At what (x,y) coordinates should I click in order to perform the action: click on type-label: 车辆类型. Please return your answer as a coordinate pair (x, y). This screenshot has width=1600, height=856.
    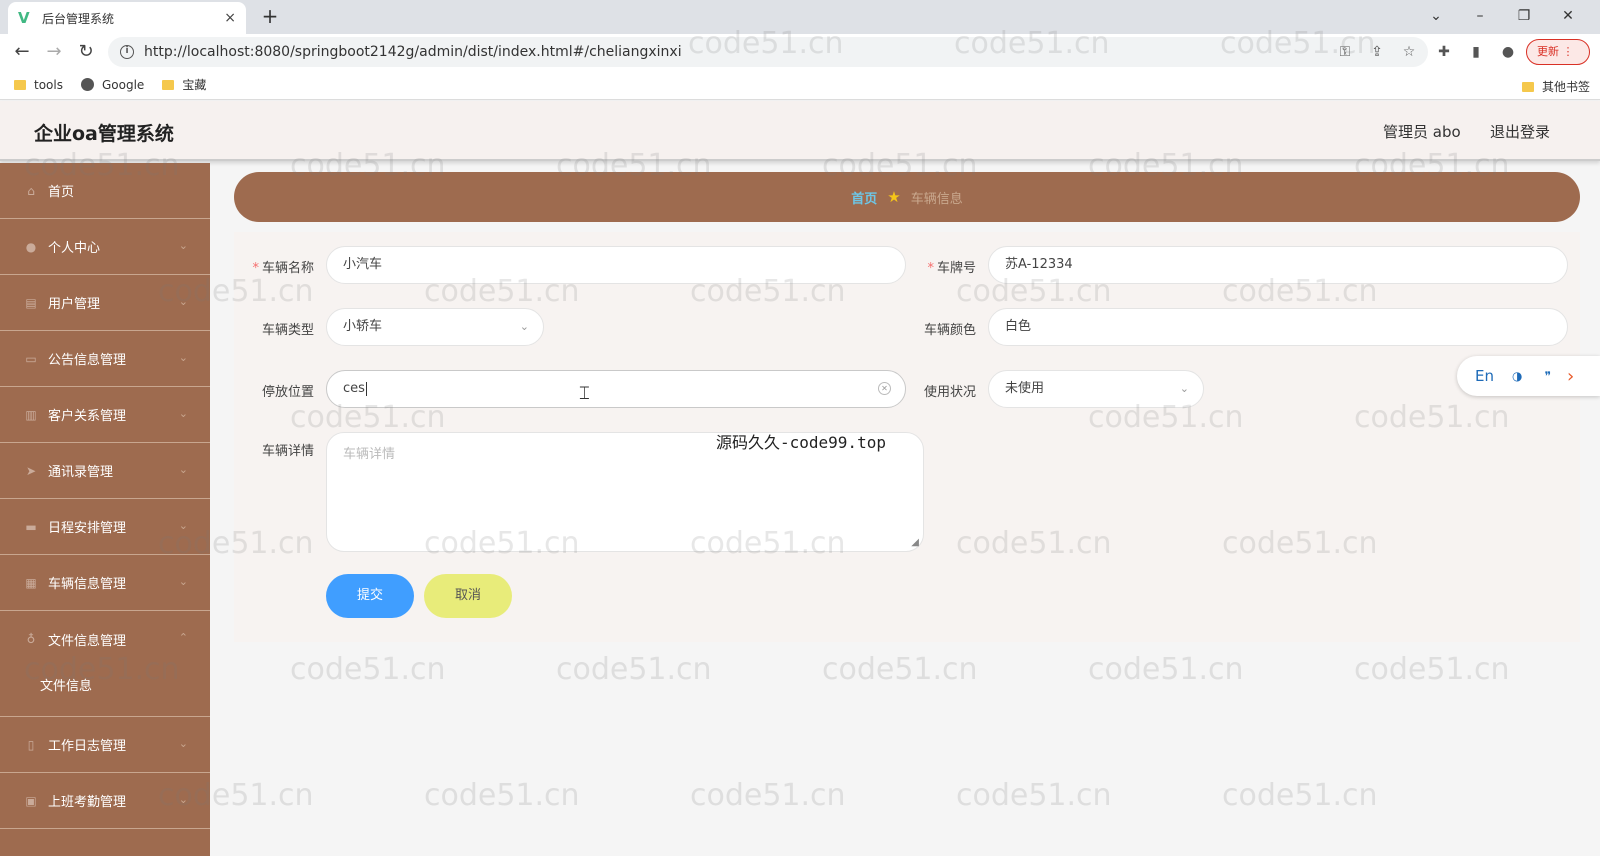
    Looking at the image, I should click on (287, 330).